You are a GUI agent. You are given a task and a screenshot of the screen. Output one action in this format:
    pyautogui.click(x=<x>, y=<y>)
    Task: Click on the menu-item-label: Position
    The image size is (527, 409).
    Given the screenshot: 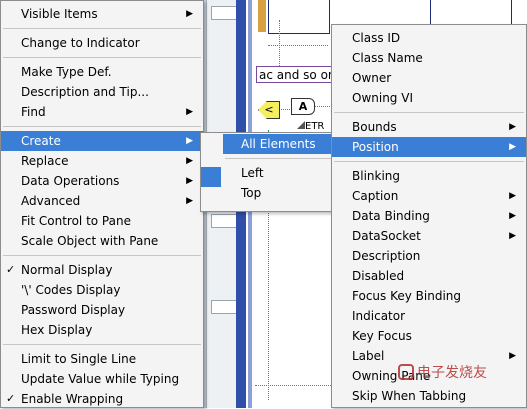 What is the action you would take?
    pyautogui.click(x=375, y=147)
    